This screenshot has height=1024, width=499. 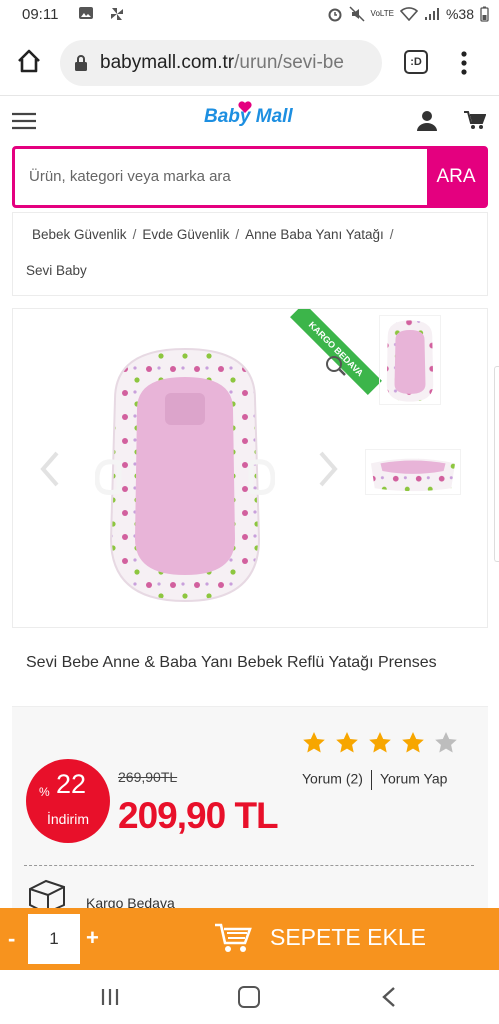 I want to click on zoom-icon, so click(x=336, y=366).